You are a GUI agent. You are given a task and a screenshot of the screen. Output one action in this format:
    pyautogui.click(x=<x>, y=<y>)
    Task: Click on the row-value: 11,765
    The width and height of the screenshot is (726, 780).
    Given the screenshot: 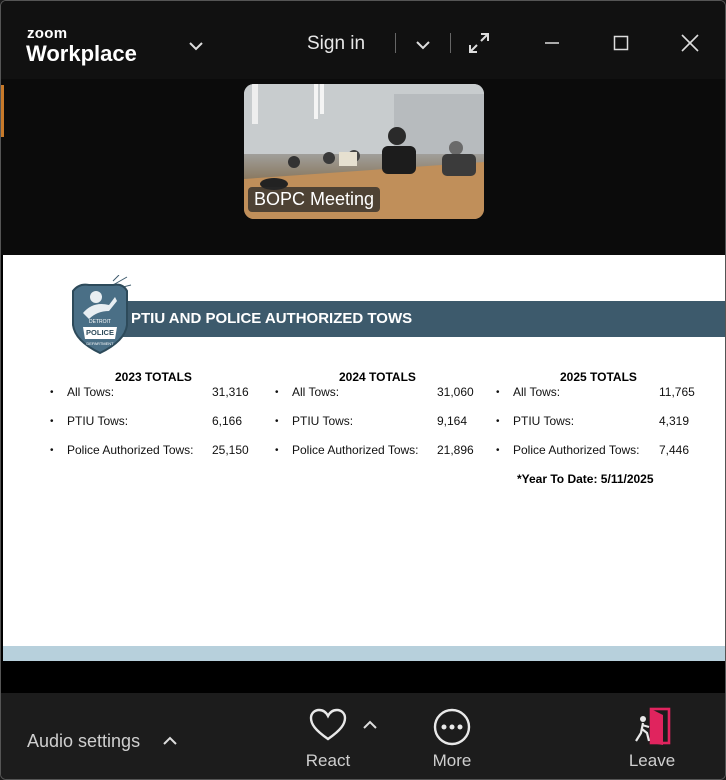 What is the action you would take?
    pyautogui.click(x=677, y=392)
    